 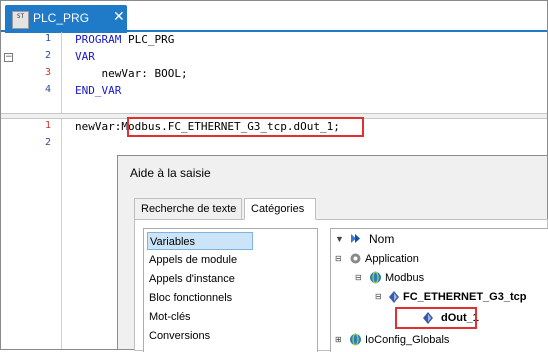 I want to click on category-item-conversions: Conversions, so click(x=230, y=336).